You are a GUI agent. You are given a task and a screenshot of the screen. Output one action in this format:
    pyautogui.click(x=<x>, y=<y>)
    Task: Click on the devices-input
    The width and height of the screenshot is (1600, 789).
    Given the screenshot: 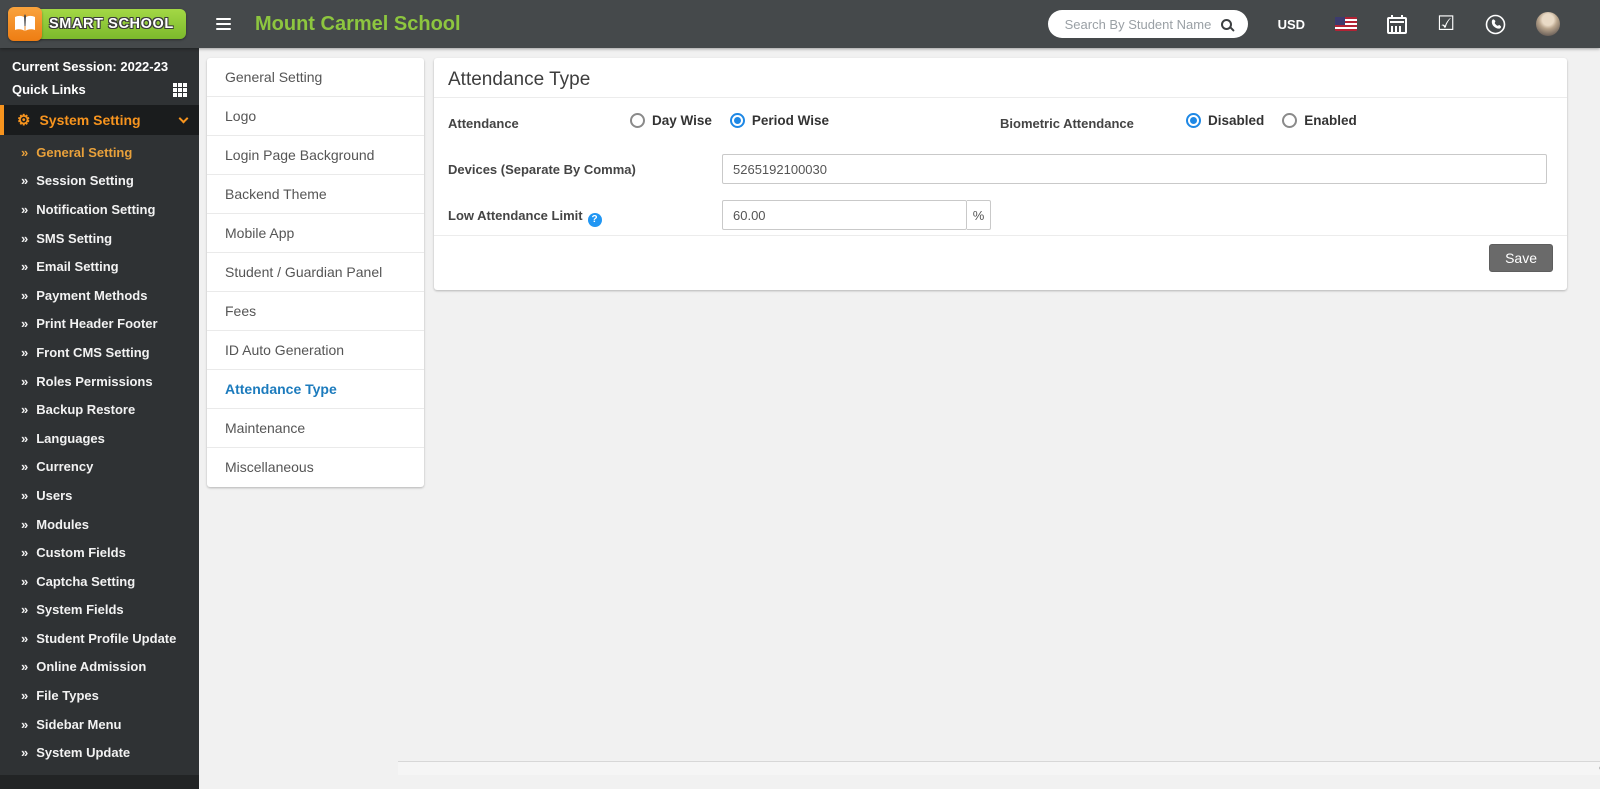 What is the action you would take?
    pyautogui.click(x=1134, y=169)
    